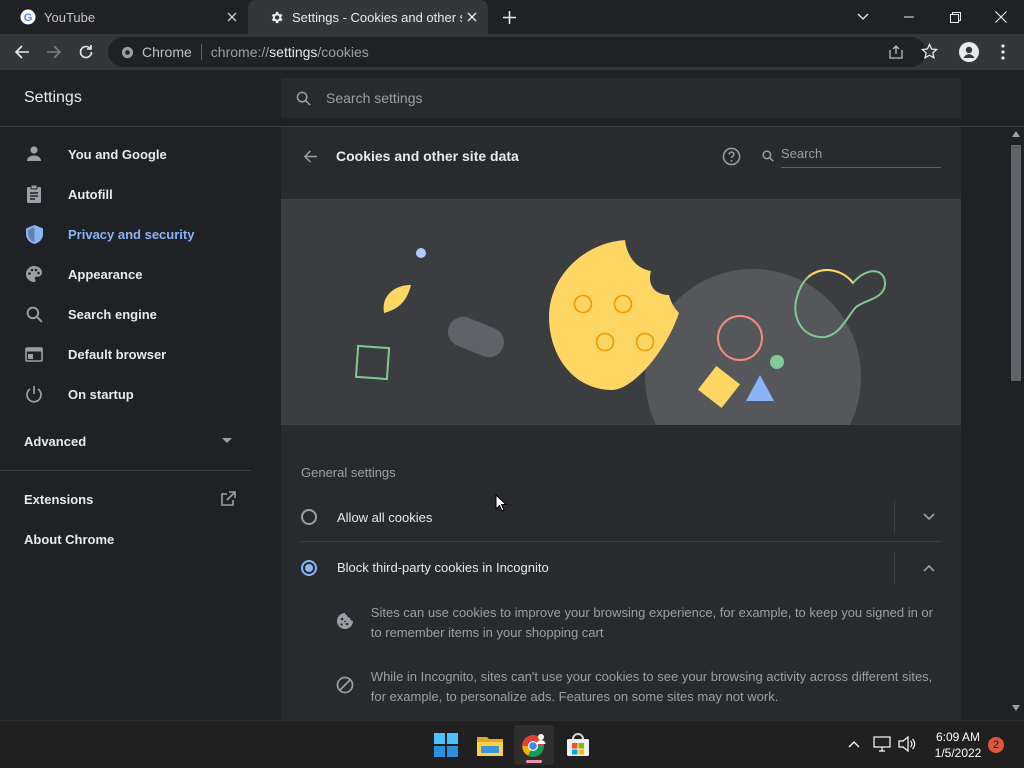 The height and width of the screenshot is (768, 1024). What do you see at coordinates (446, 745) in the screenshot?
I see `start-button` at bounding box center [446, 745].